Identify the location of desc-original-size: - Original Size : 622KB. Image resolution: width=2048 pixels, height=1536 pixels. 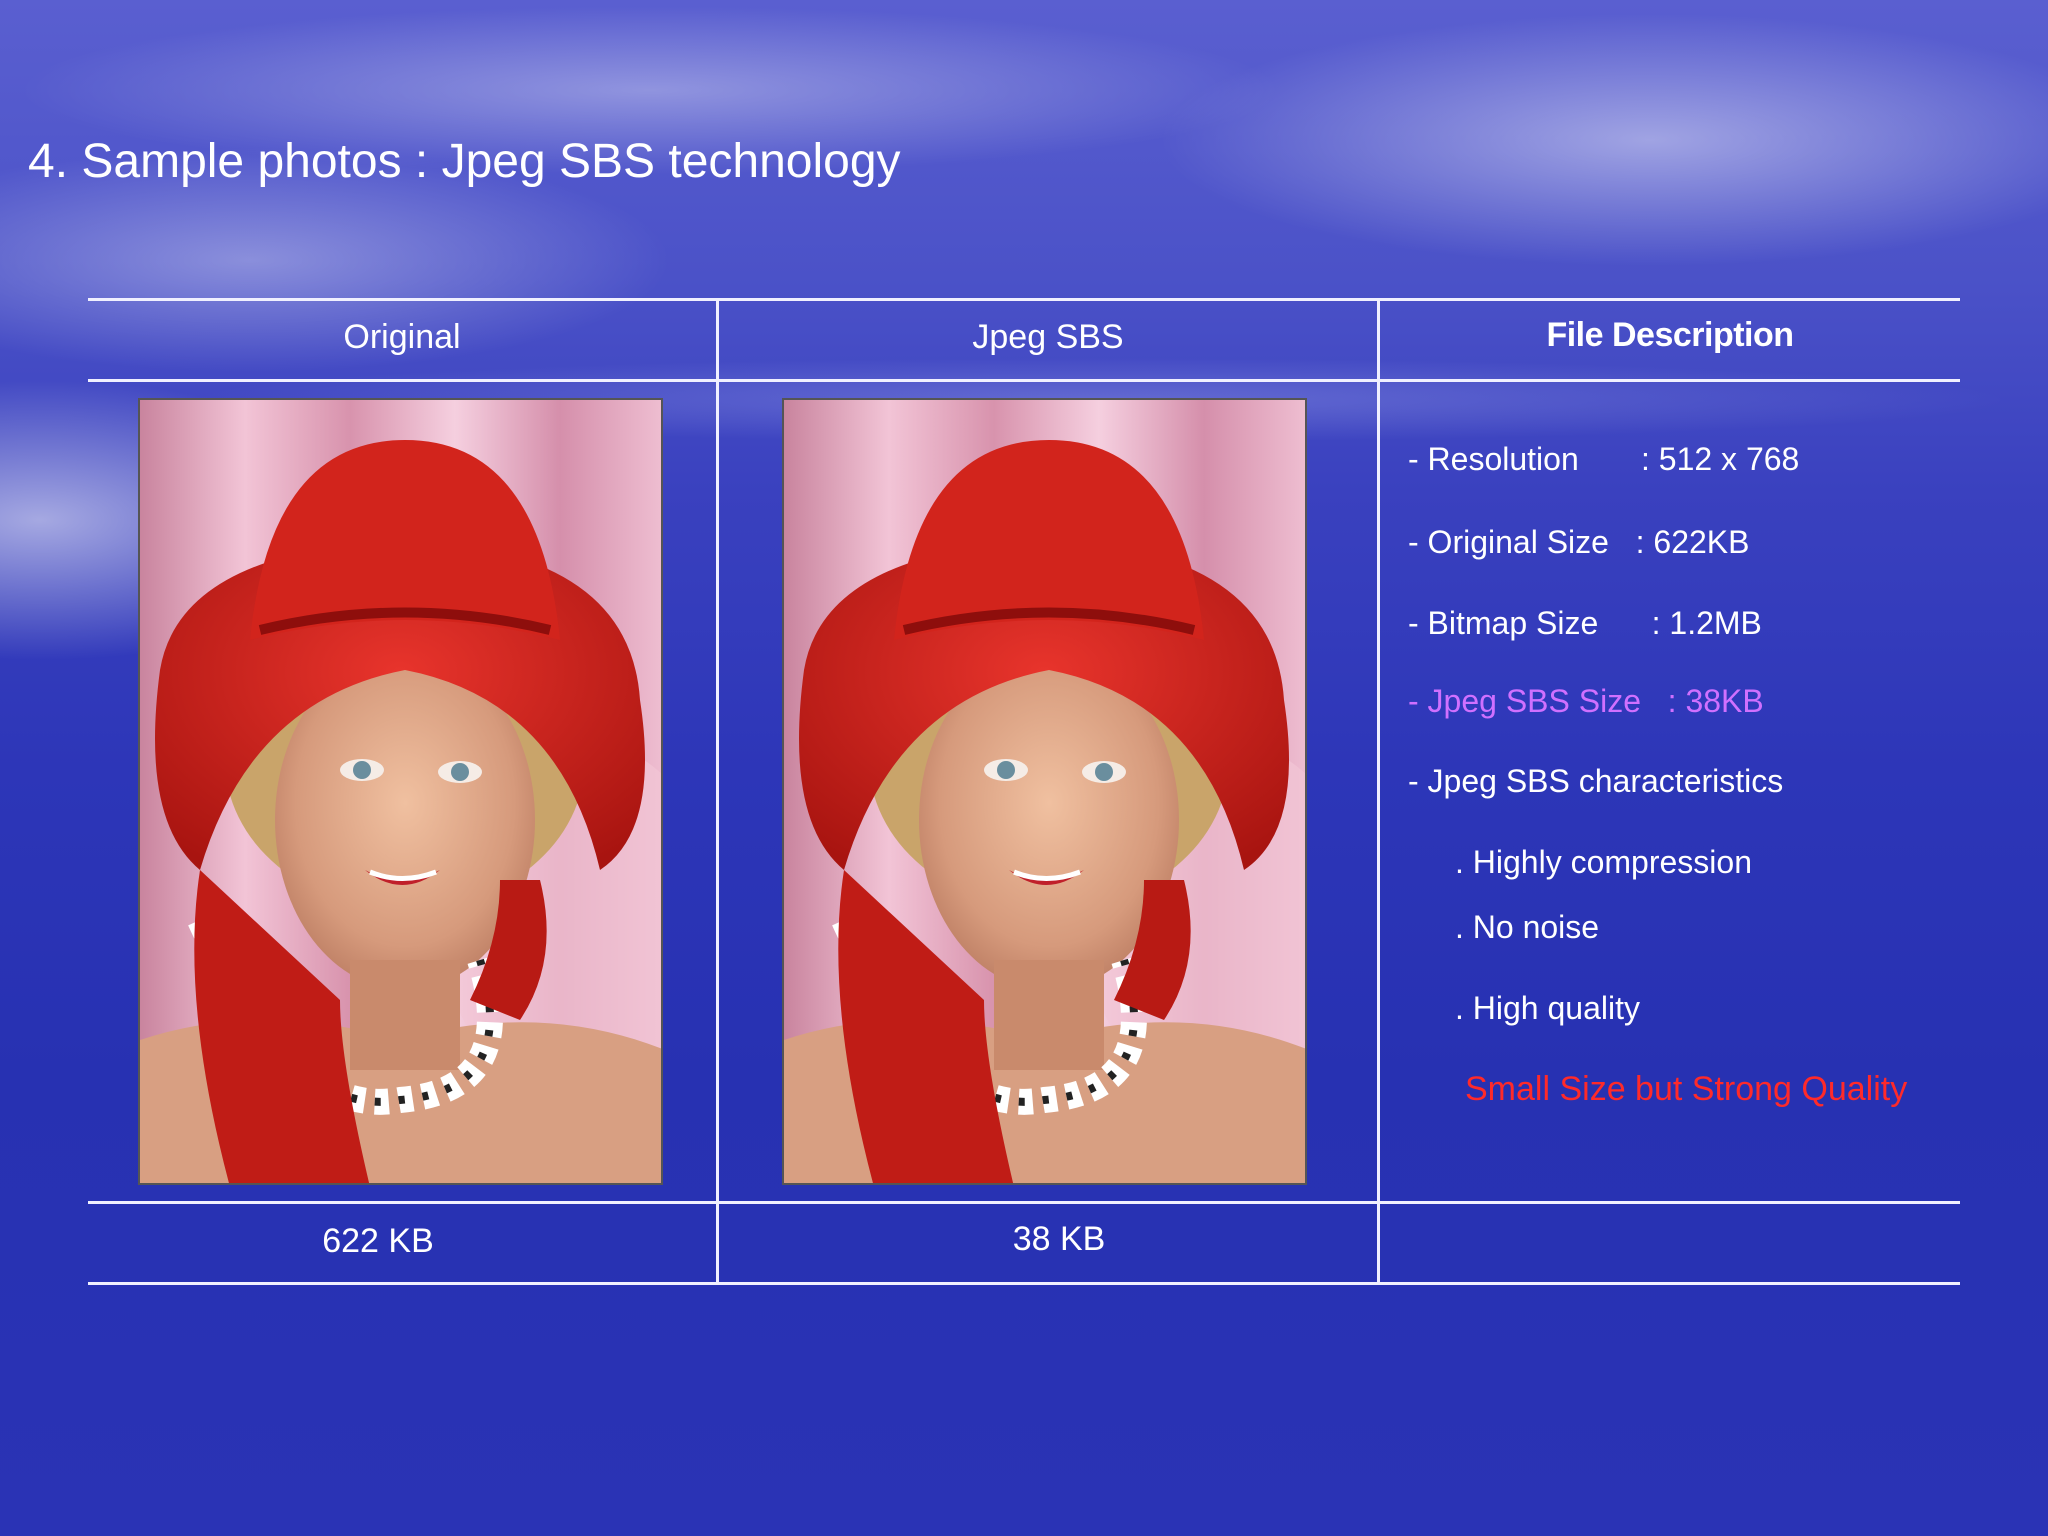
(1579, 542).